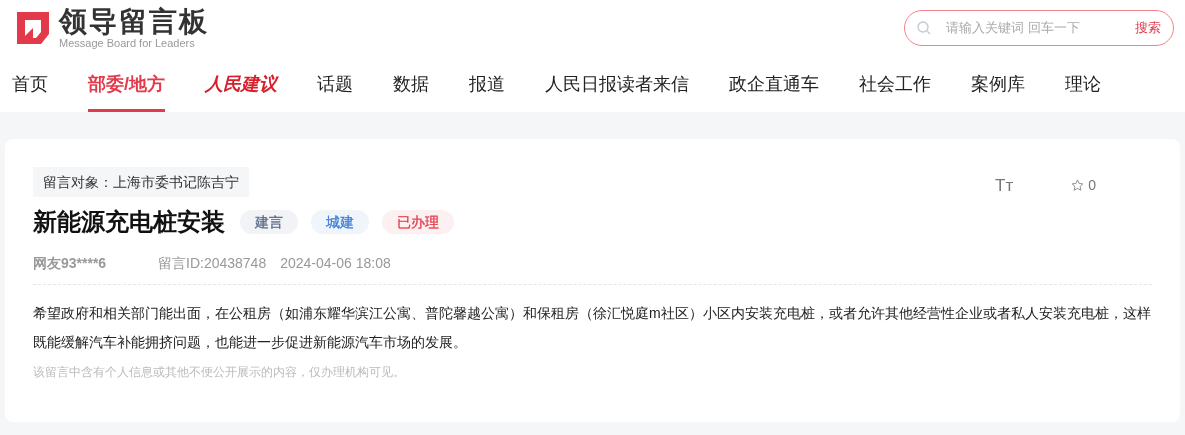 Image resolution: width=1185 pixels, height=435 pixels. Describe the element at coordinates (774, 84) in the screenshot. I see `nav-tab: 政企直通车` at that location.